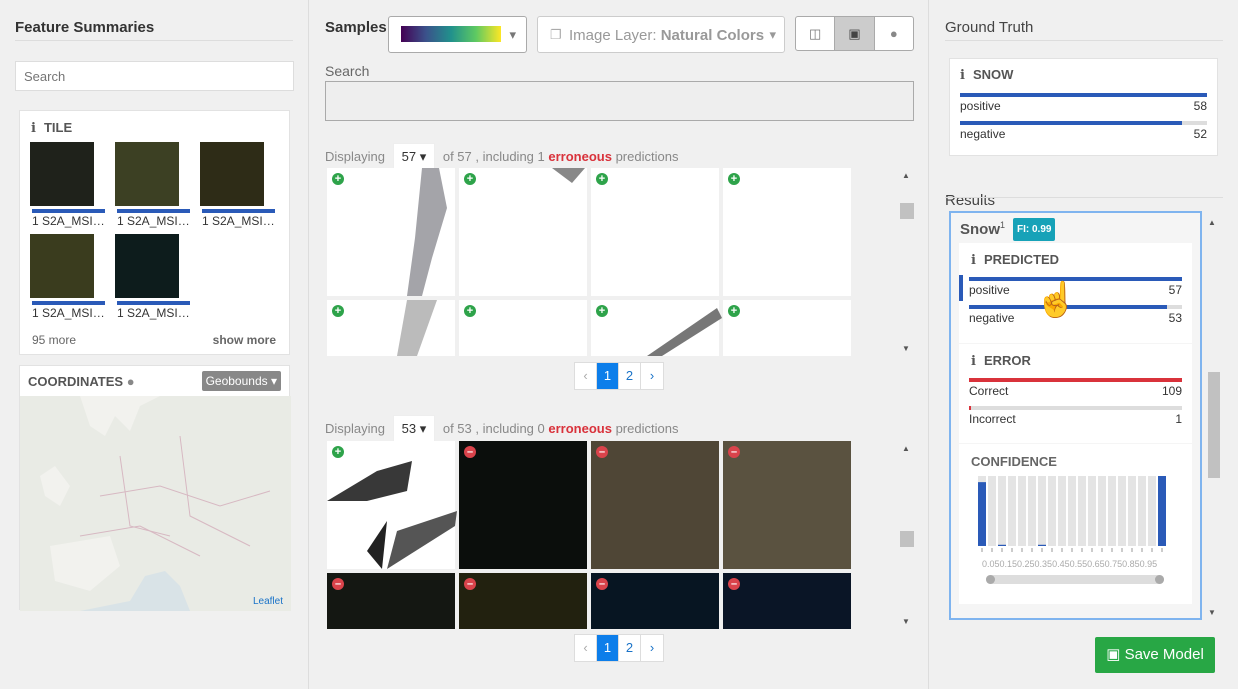  I want to click on ground-truth-title: Ground Truth, so click(989, 27).